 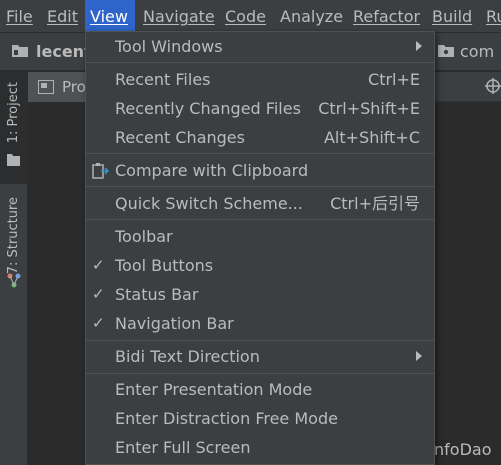 What do you see at coordinates (260, 46) in the screenshot?
I see `menu-item-tool-windows: Tool Windows` at bounding box center [260, 46].